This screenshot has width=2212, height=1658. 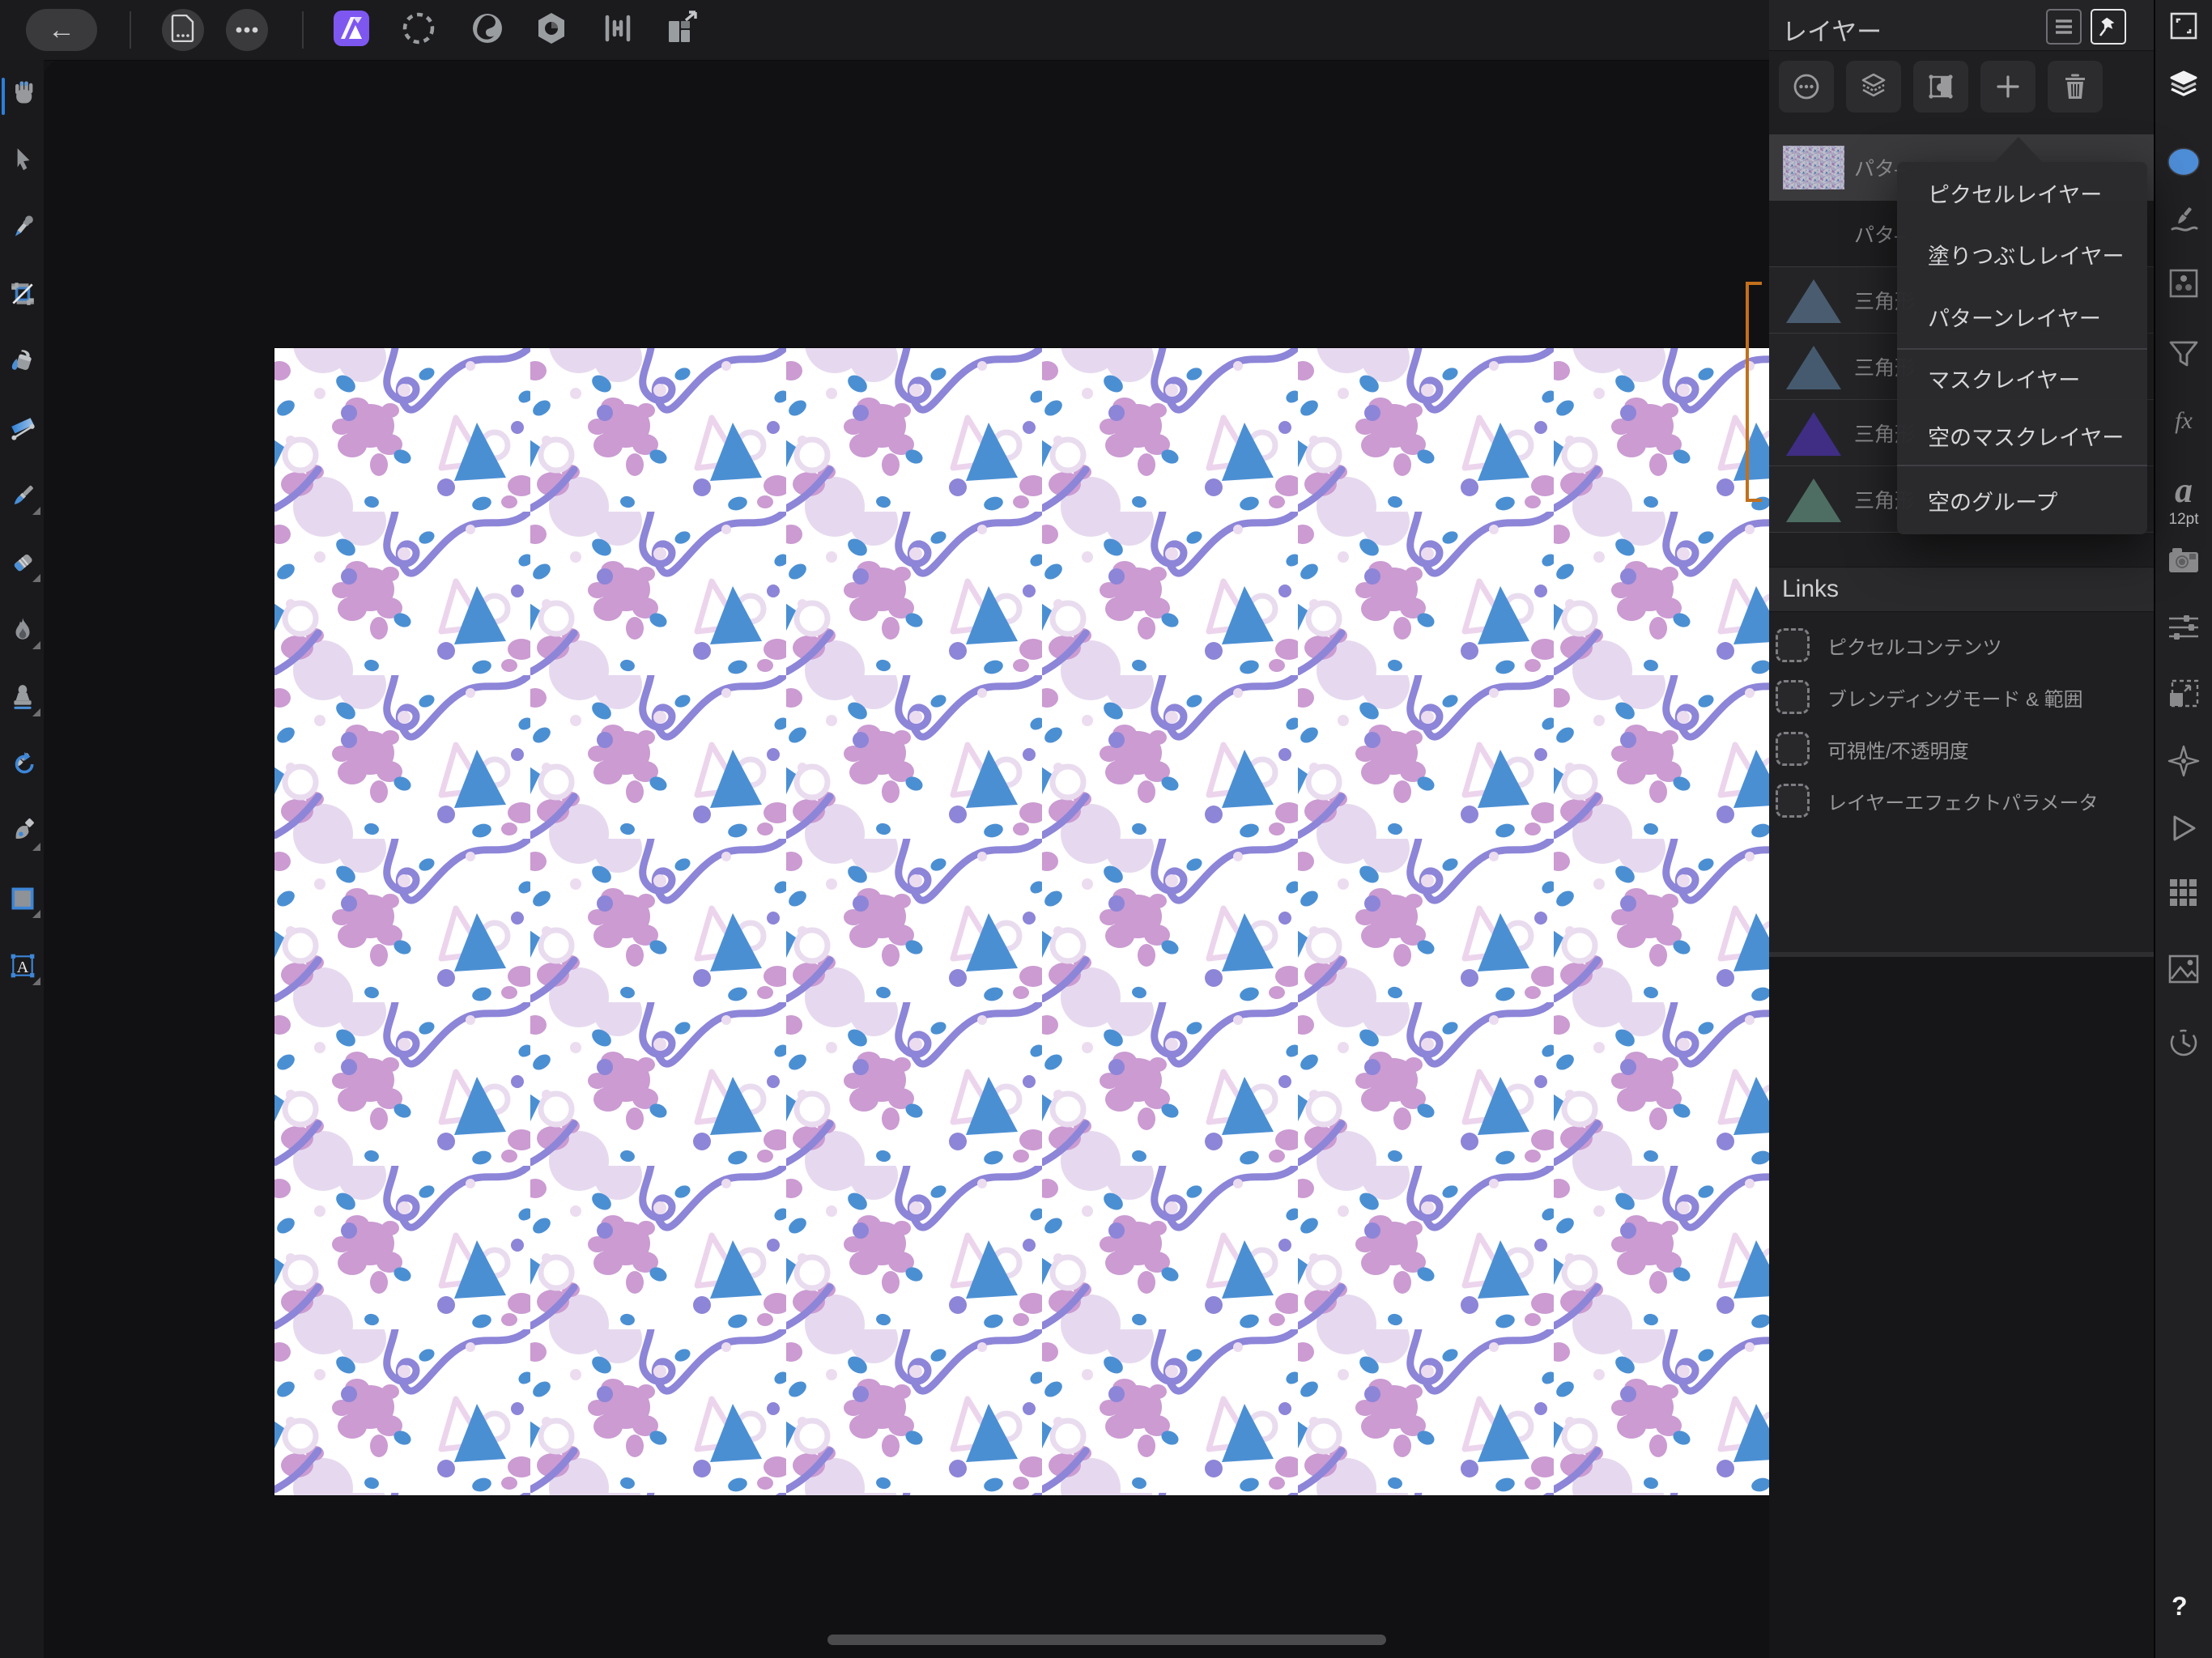 What do you see at coordinates (23, 900) in the screenshot?
I see `shape-tool` at bounding box center [23, 900].